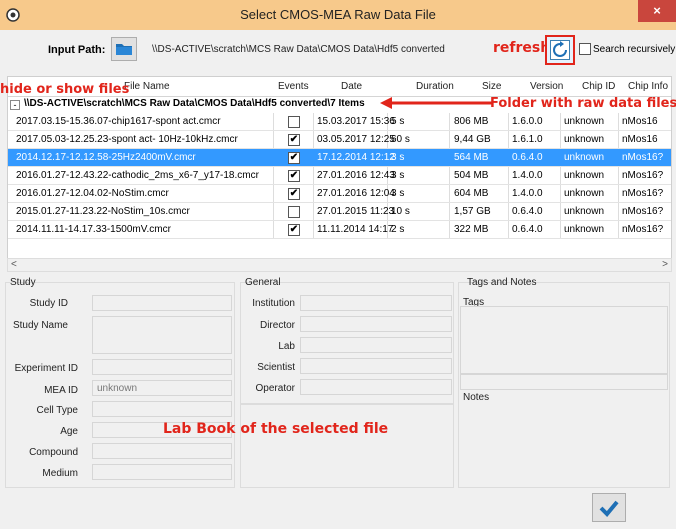  I want to click on cell-date: 27.01.2015 11:23, so click(356, 211).